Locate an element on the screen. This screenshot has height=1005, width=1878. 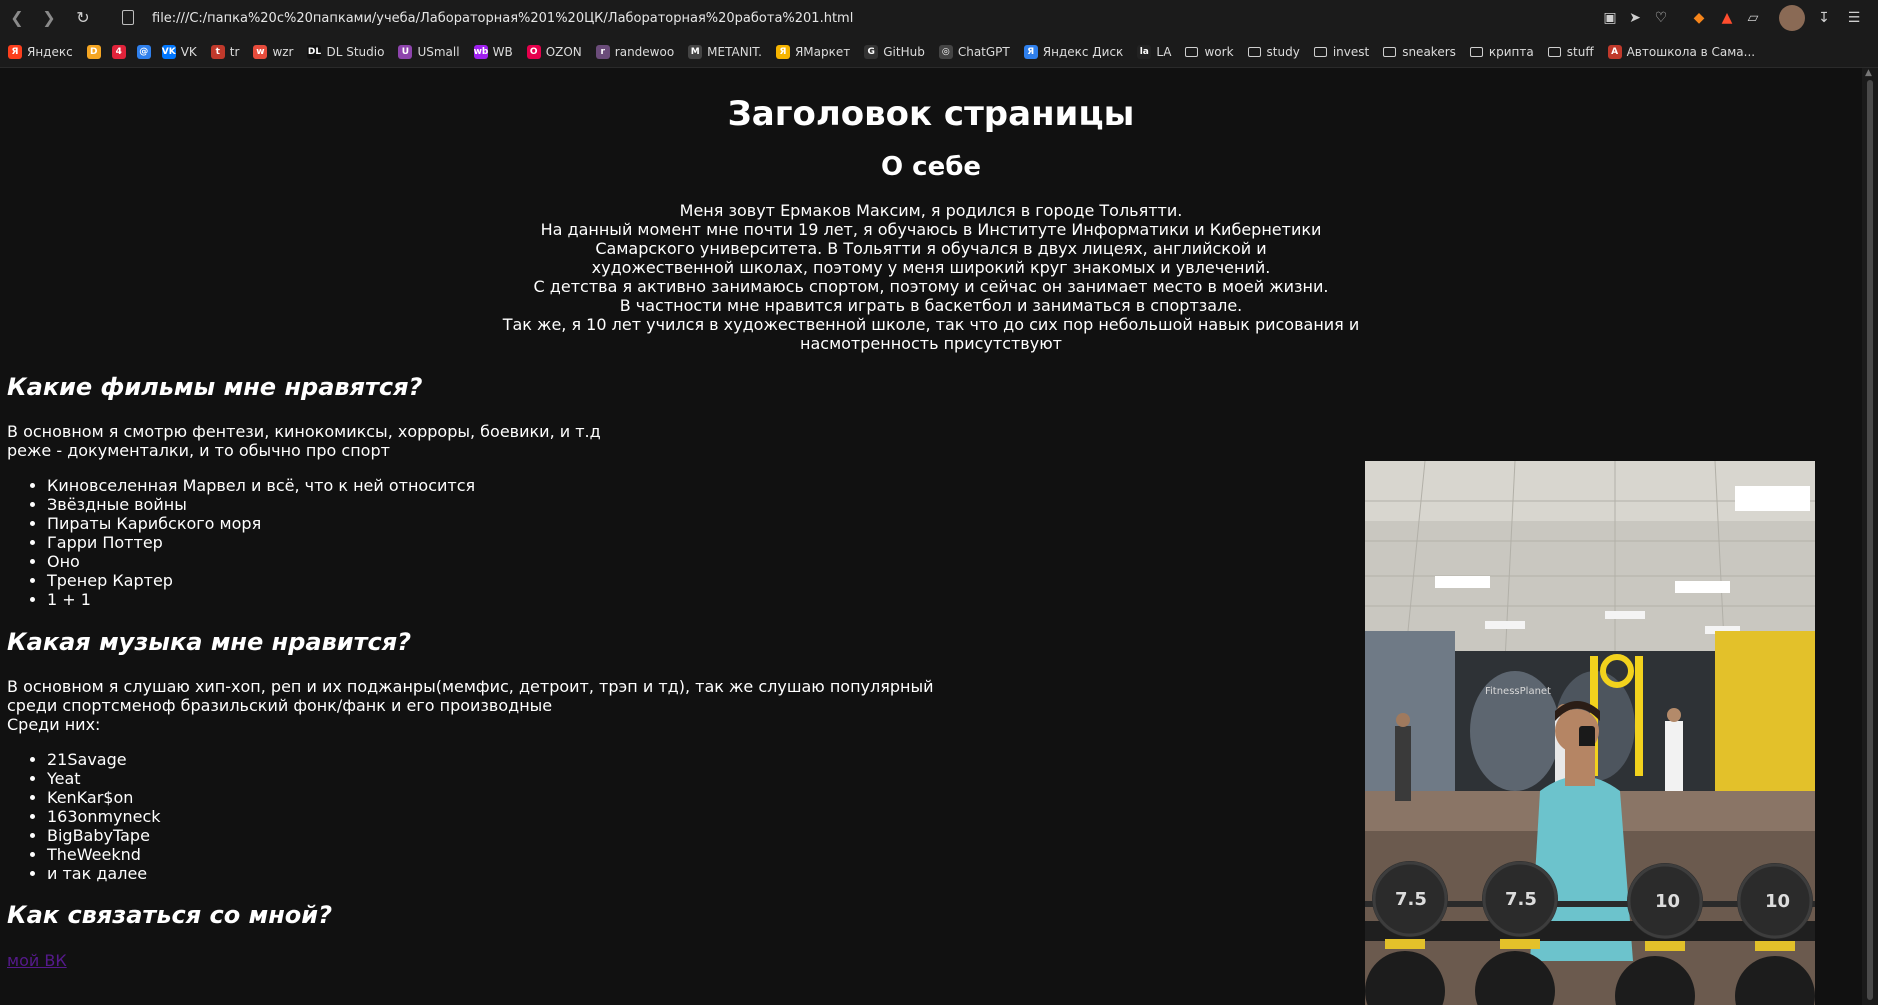
bookmark-item: D is located at coordinates (96, 52).